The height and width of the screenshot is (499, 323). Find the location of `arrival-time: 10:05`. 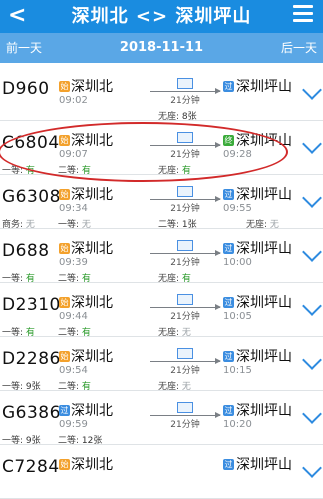

arrival-time: 10:05 is located at coordinates (237, 316).